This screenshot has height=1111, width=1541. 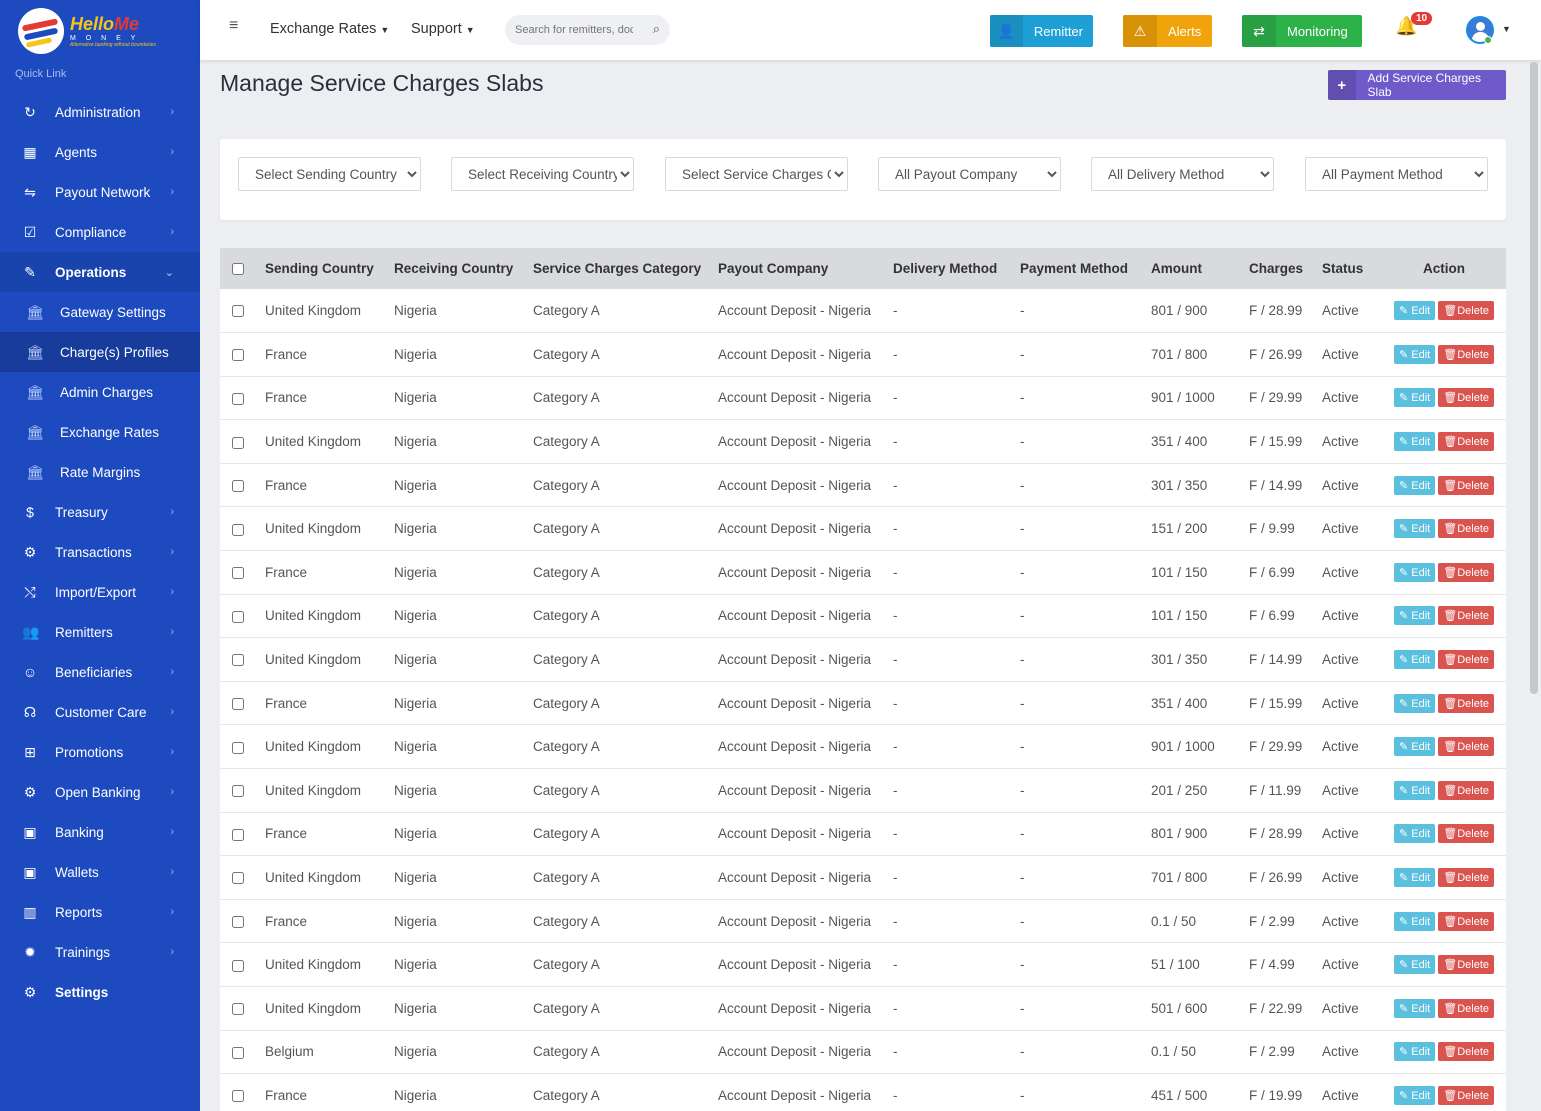 What do you see at coordinates (1285, 268) in the screenshot?
I see `header-charges: Charges` at bounding box center [1285, 268].